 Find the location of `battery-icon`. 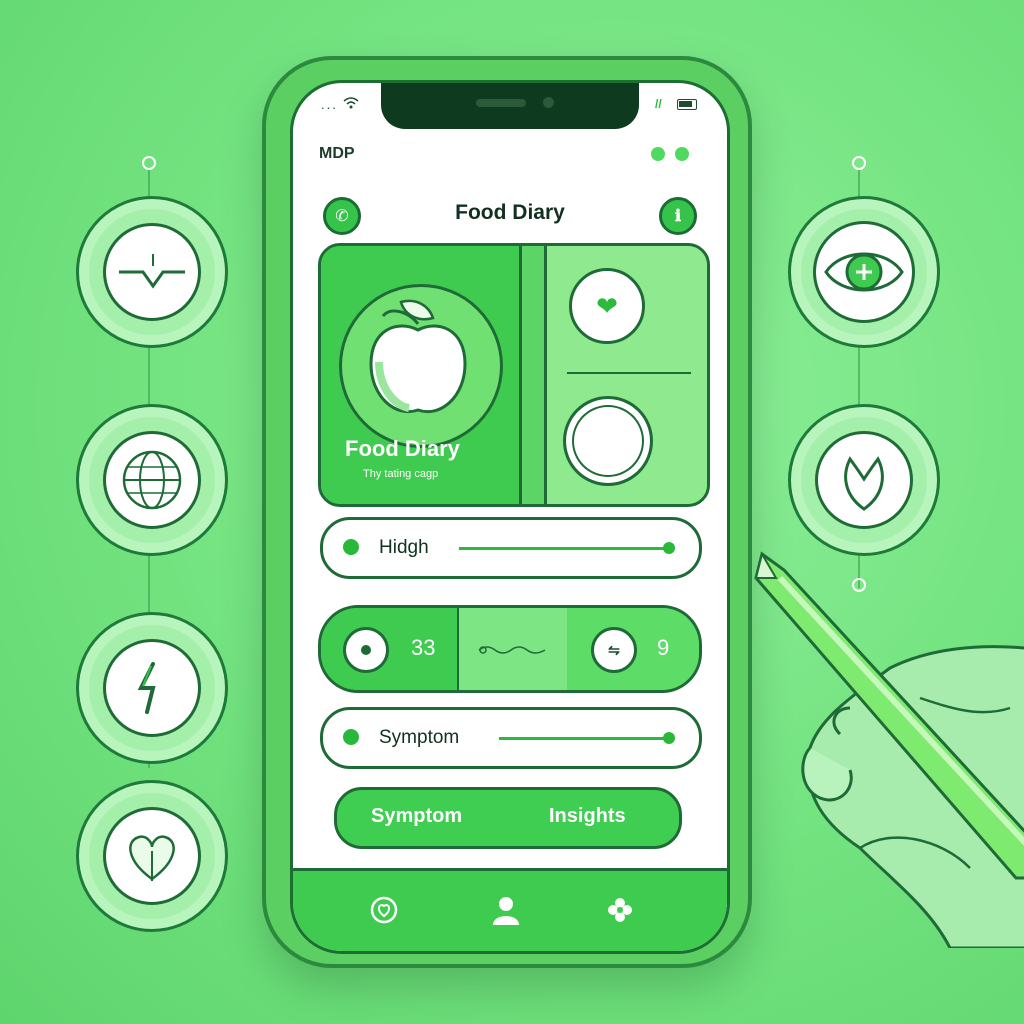

battery-icon is located at coordinates (687, 105).